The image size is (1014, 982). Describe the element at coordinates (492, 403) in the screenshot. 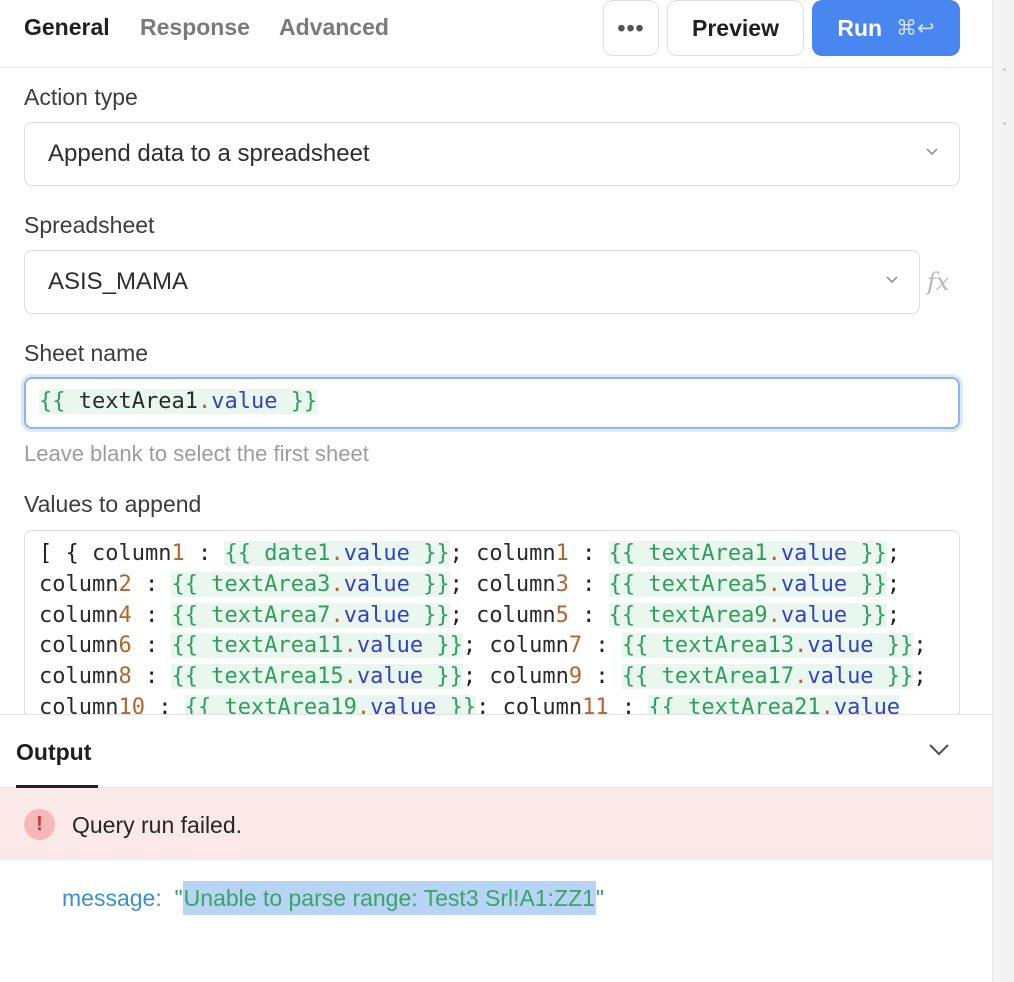

I see `sheet-name-input: {{ textArea1.value }}` at that location.